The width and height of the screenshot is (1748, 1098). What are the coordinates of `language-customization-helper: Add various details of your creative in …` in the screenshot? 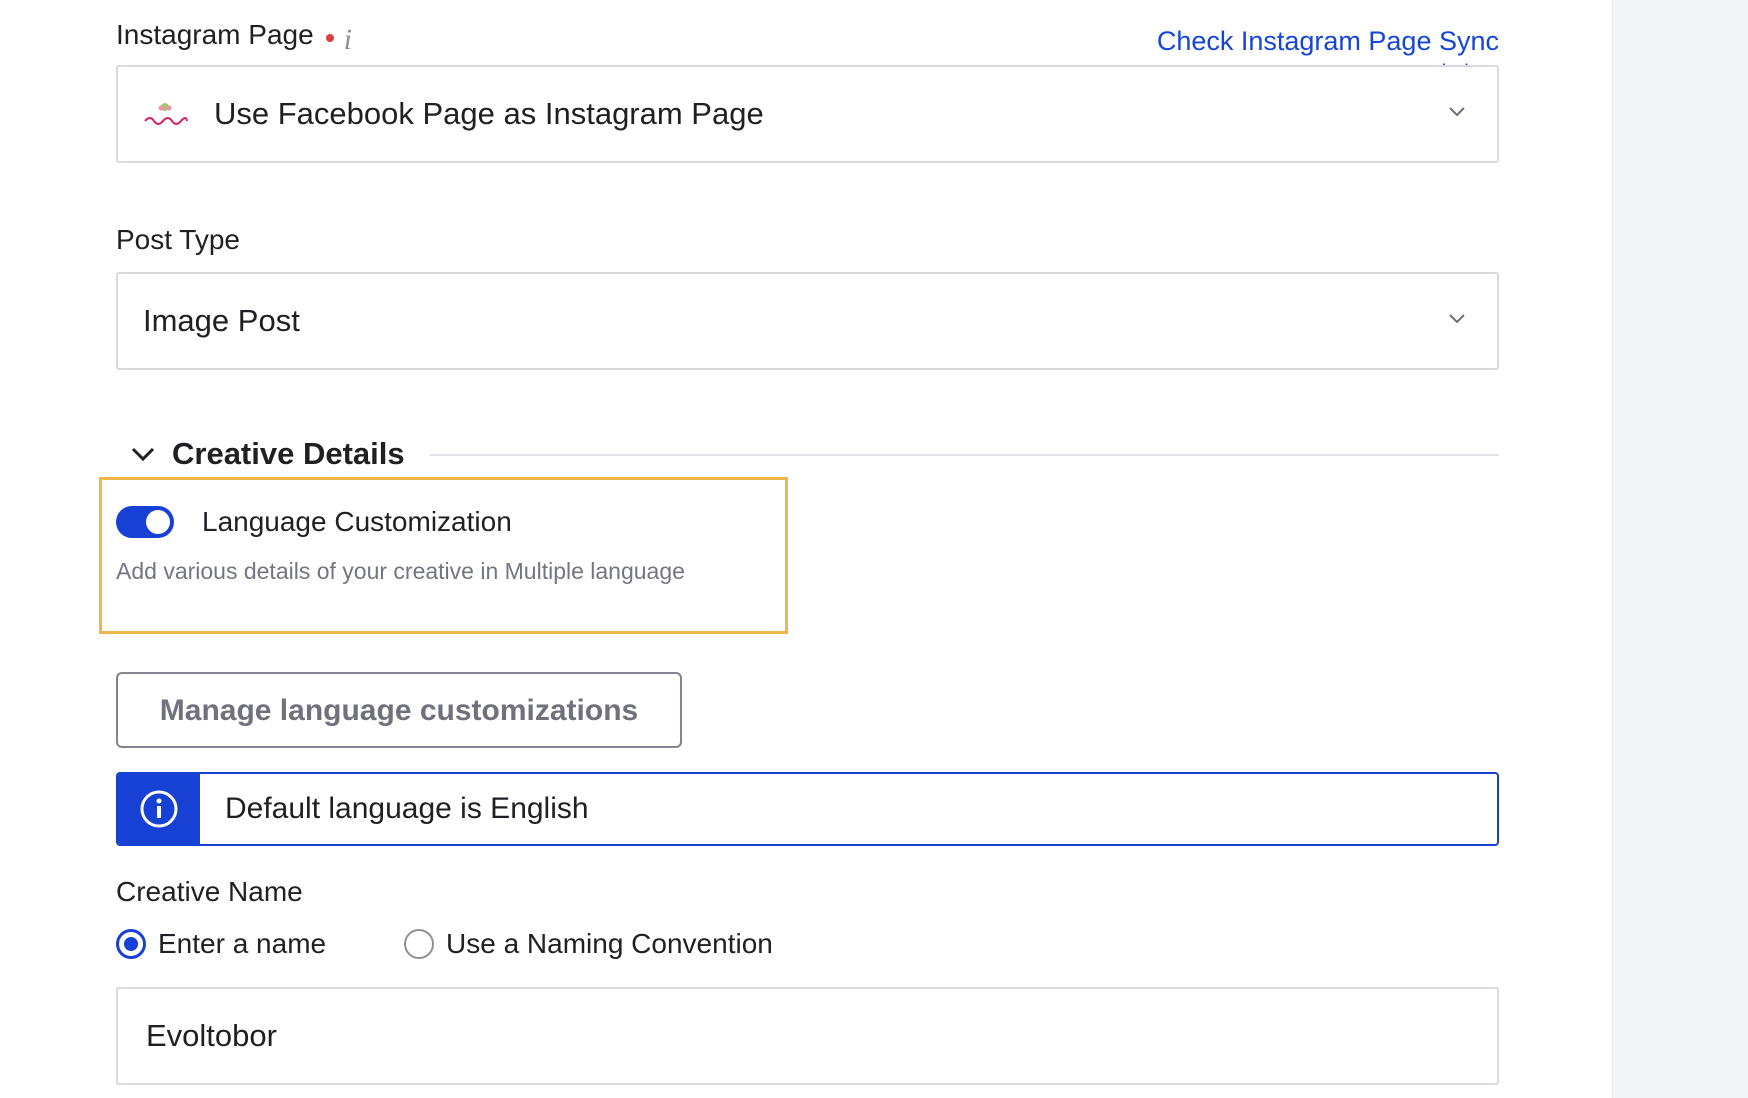 It's located at (400, 571).